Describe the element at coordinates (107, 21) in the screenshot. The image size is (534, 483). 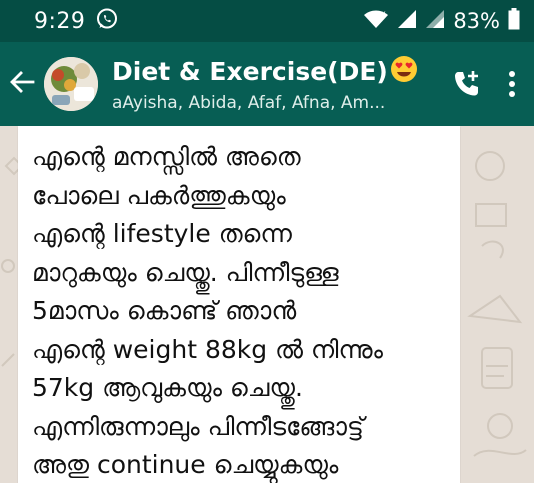
I see `whatsapp-icon` at that location.